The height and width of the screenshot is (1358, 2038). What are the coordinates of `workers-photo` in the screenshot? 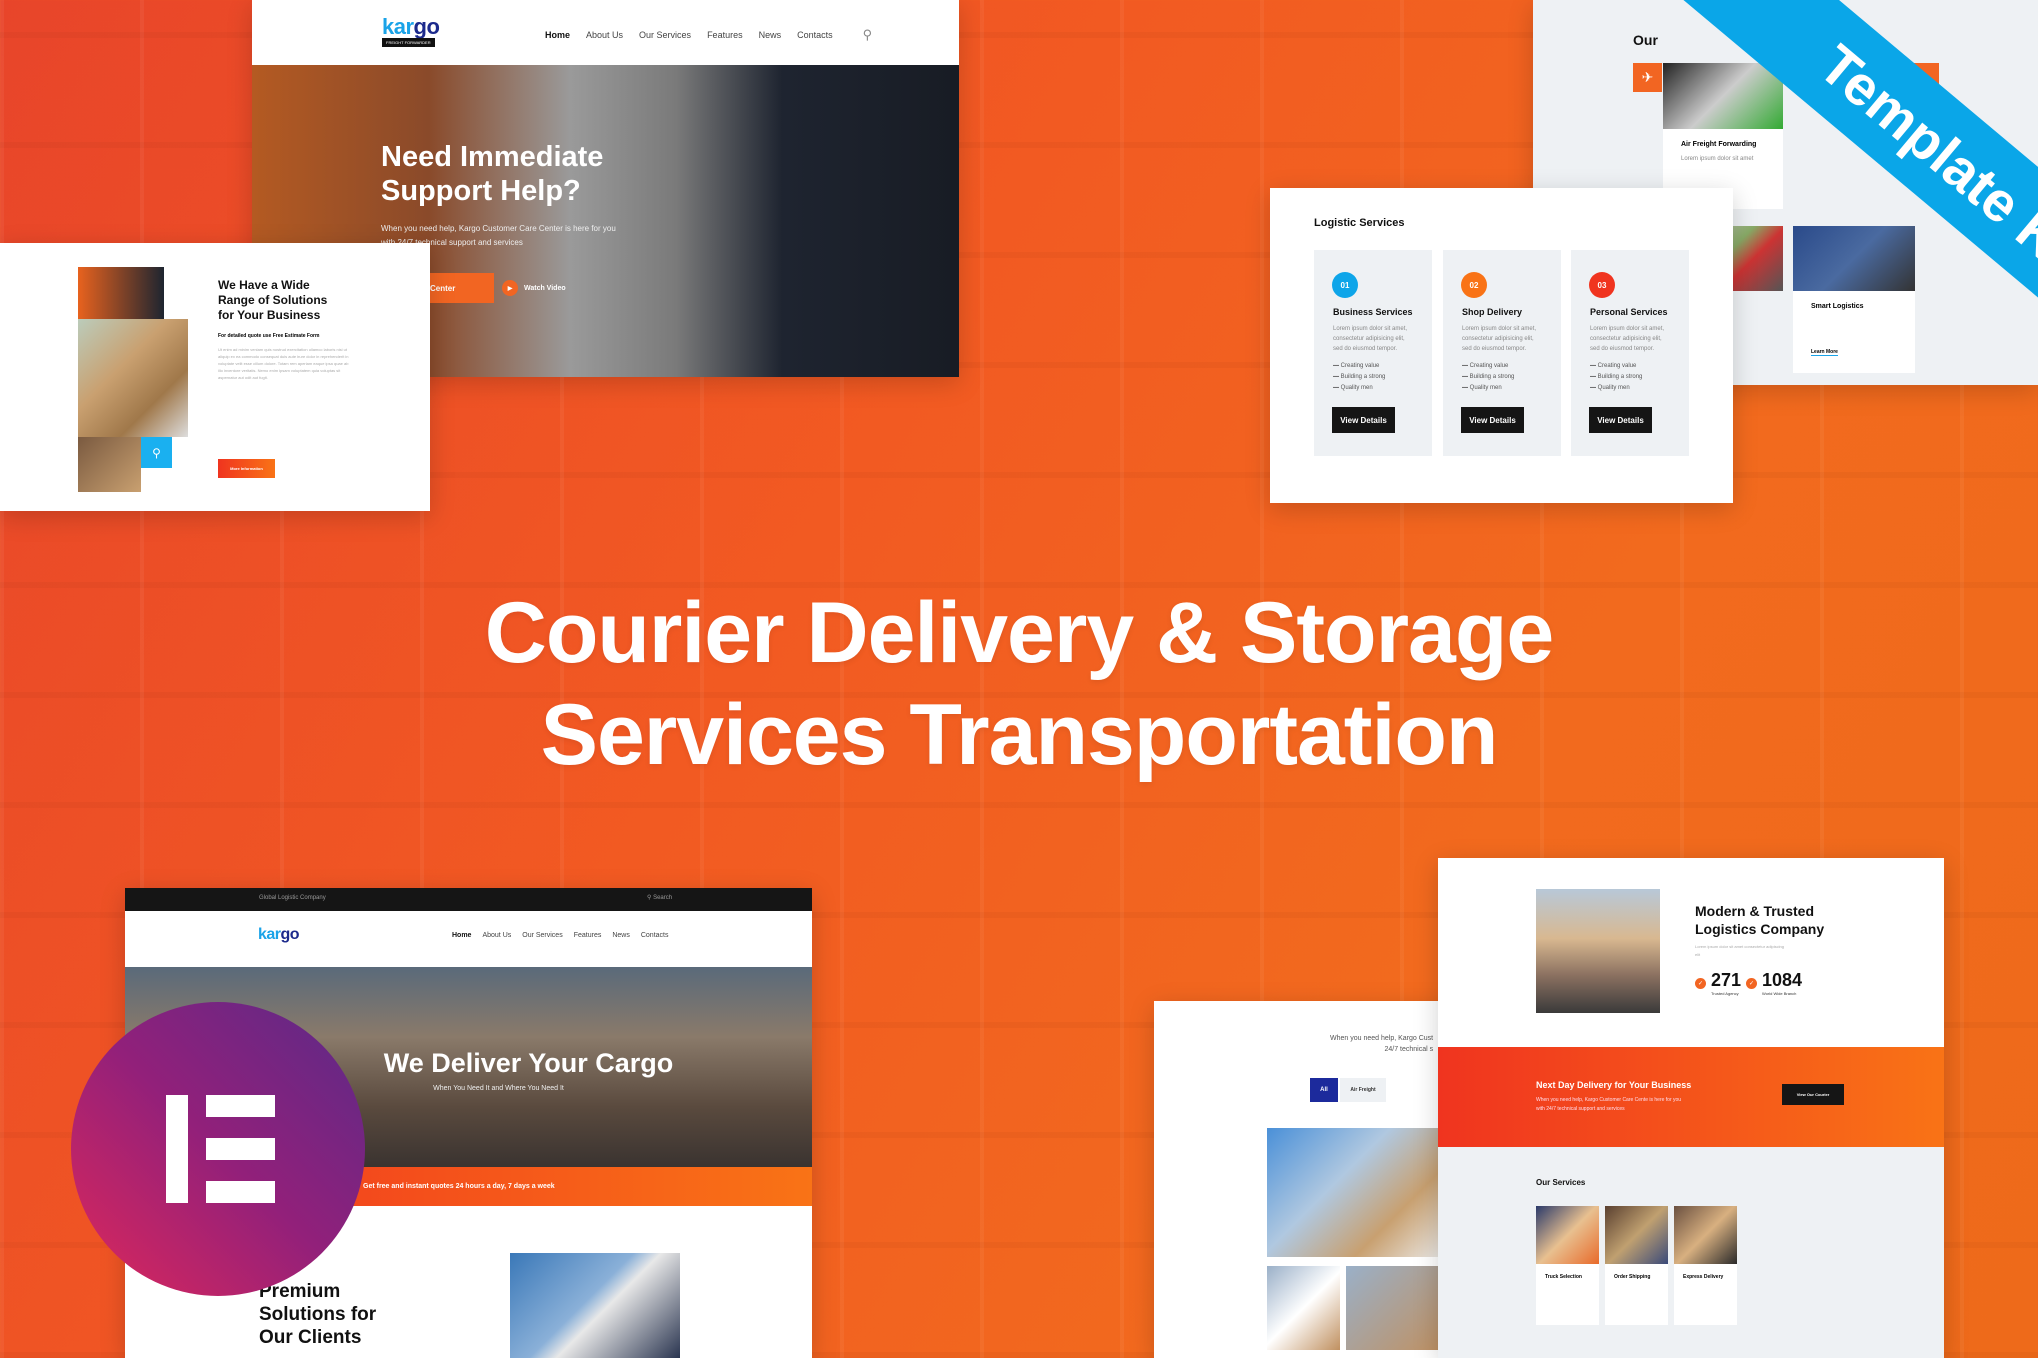 It's located at (595, 1305).